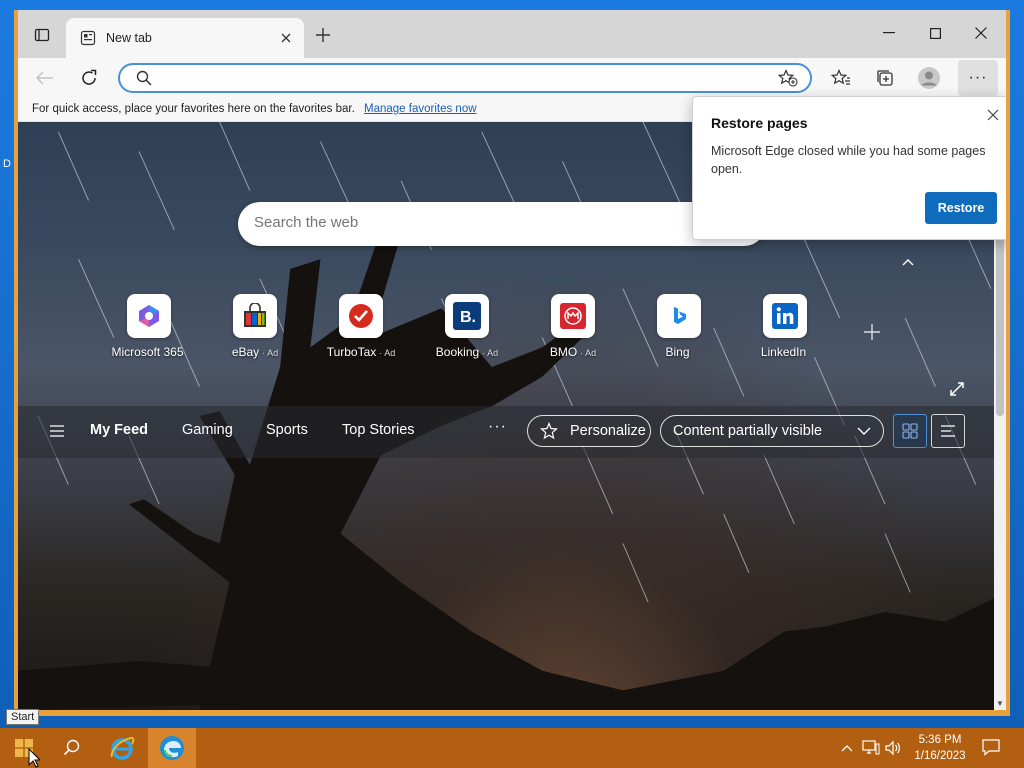  I want to click on tile-name: eBay, so click(245, 352).